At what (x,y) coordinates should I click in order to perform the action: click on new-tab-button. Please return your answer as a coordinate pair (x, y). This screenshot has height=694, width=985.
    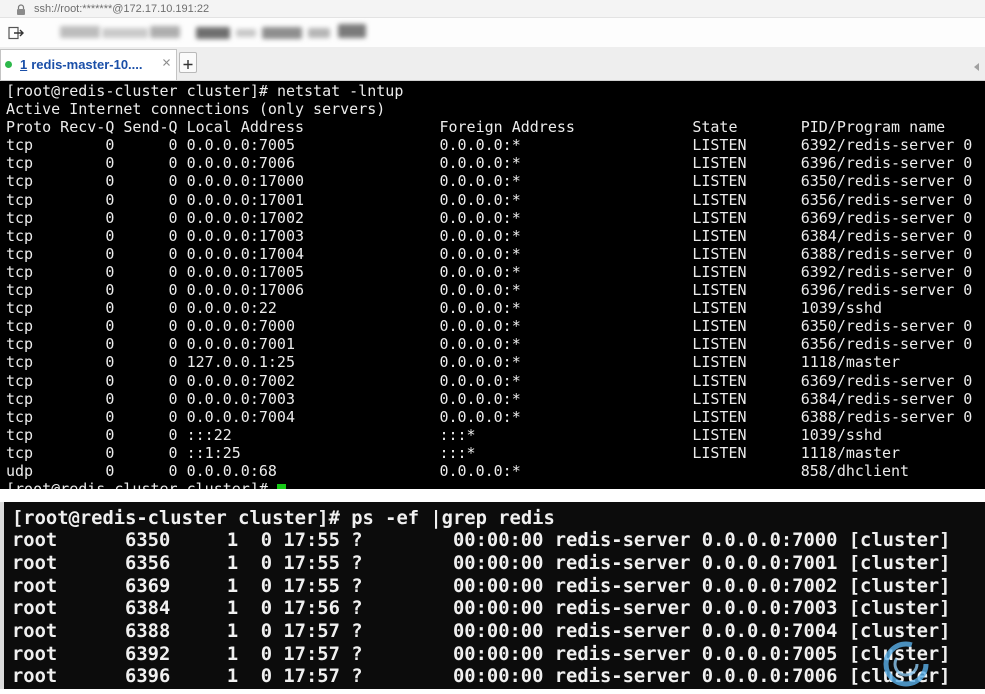
    Looking at the image, I should click on (188, 62).